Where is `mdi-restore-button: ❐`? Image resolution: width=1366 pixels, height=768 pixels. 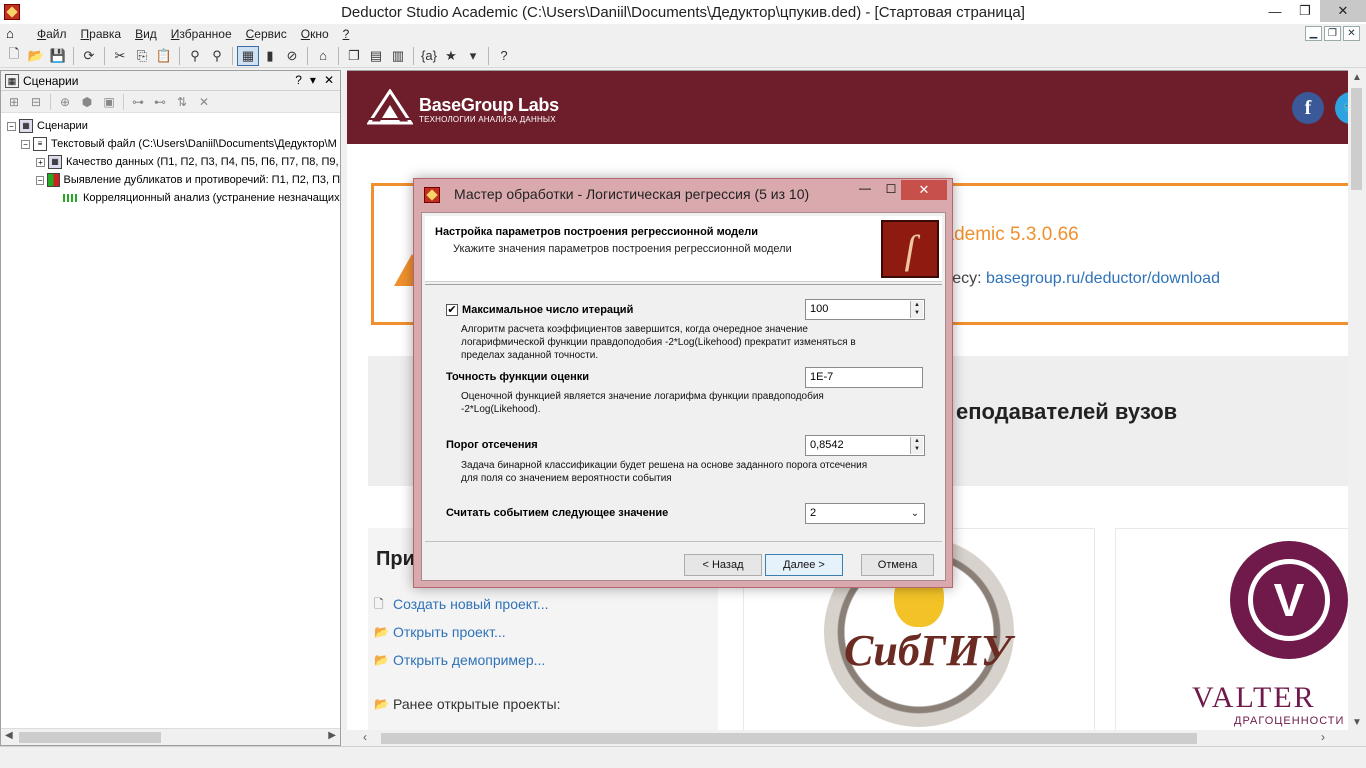
mdi-restore-button: ❐ is located at coordinates (1332, 33).